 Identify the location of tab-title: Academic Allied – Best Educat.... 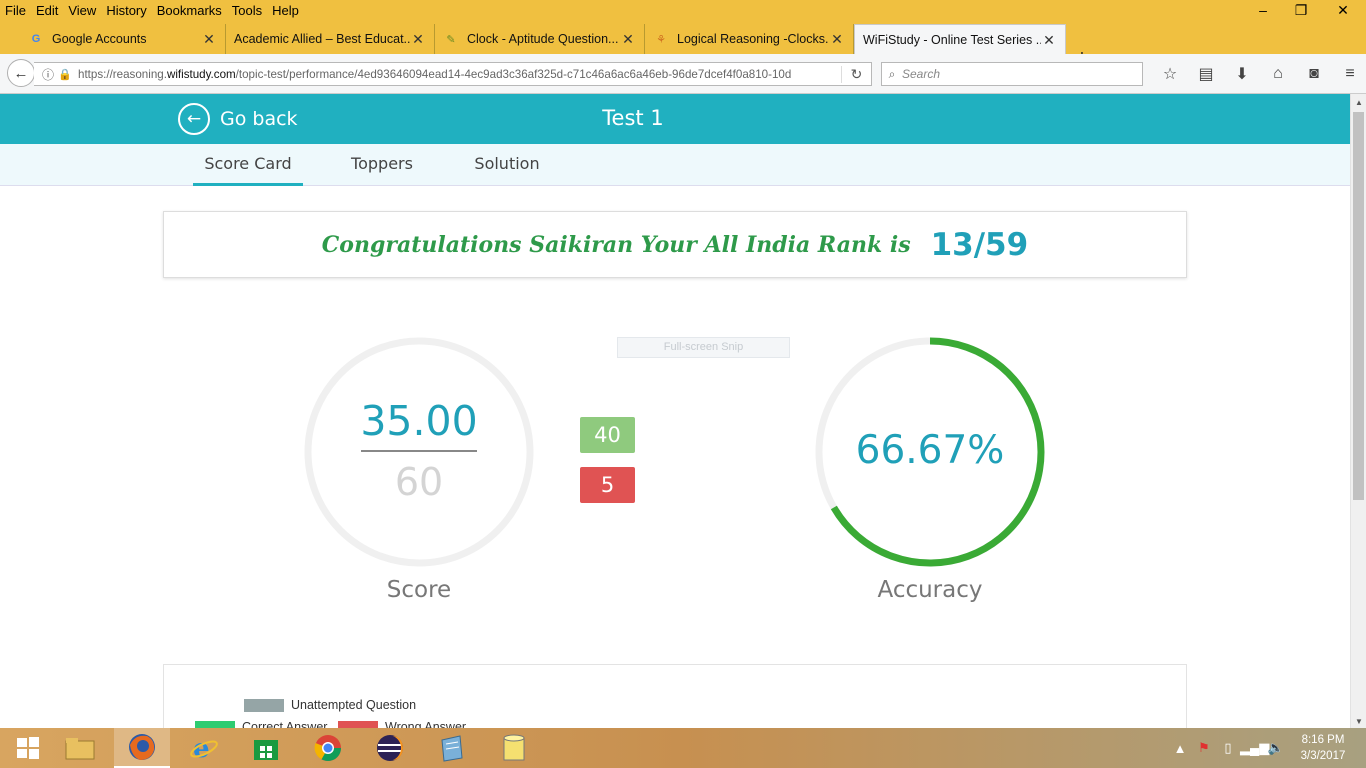
(322, 39).